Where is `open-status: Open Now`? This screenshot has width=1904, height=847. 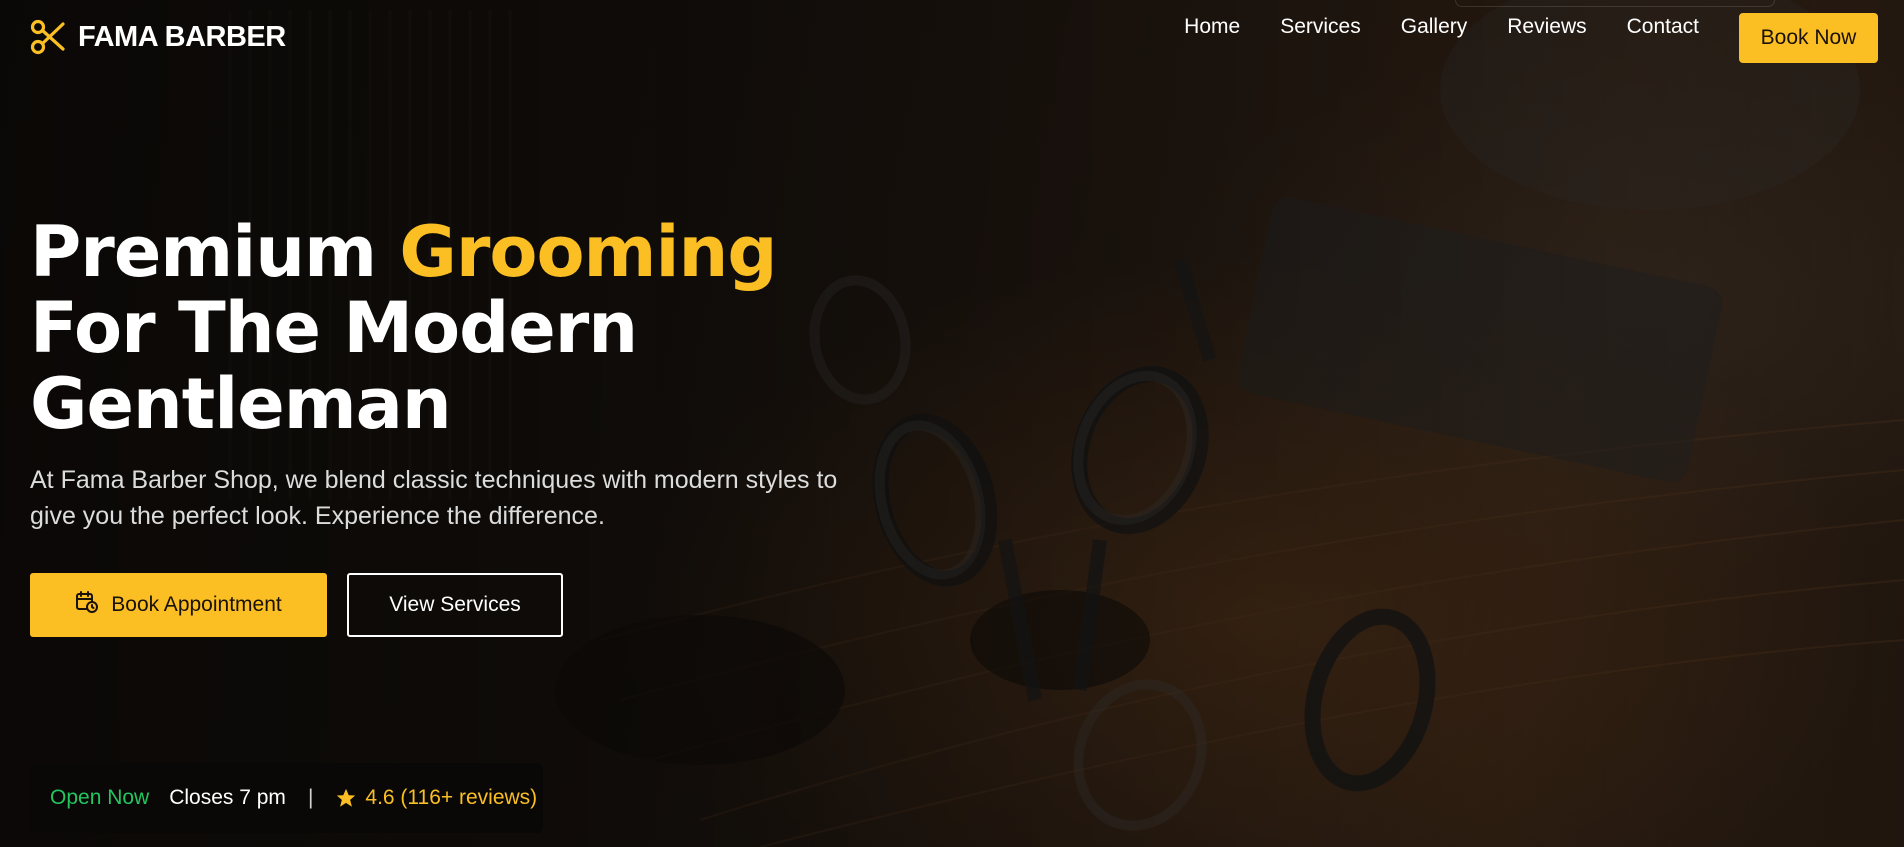
open-status: Open Now is located at coordinates (100, 797).